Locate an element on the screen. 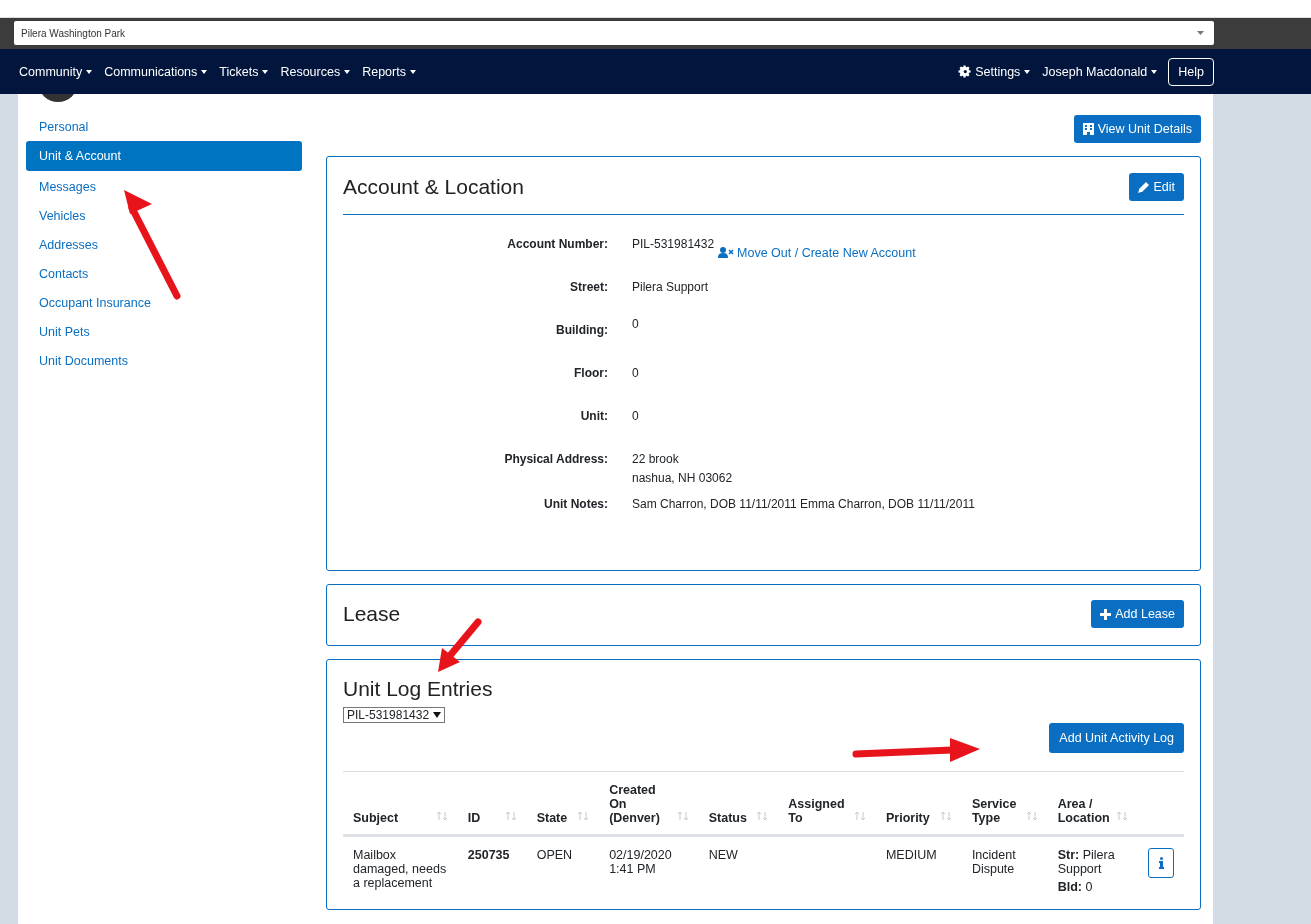  column-header: Created On (Denver) is located at coordinates (649, 803).